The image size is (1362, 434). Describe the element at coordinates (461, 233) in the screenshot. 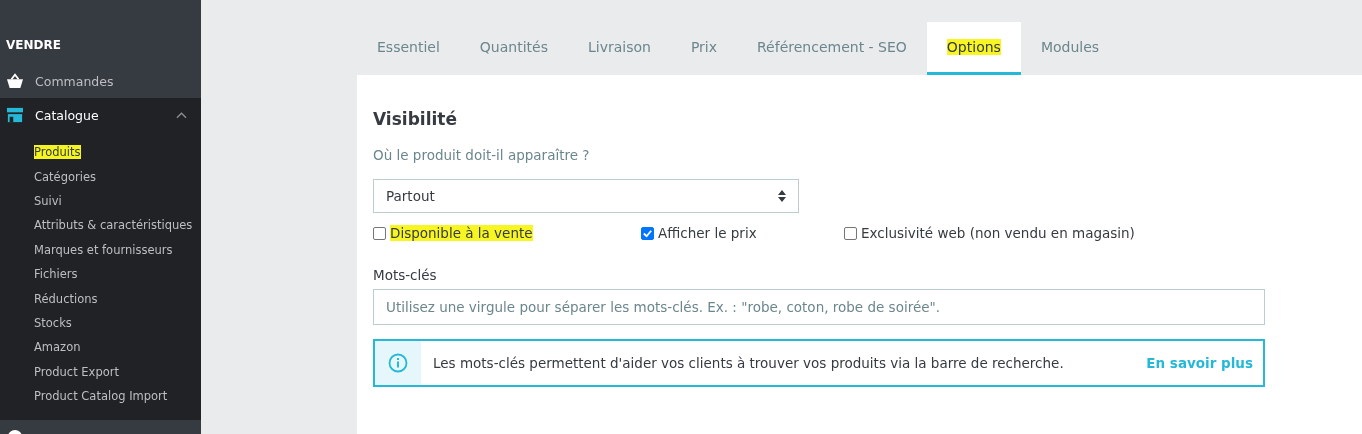

I see `checkbox-label: Disponible à la vente` at that location.